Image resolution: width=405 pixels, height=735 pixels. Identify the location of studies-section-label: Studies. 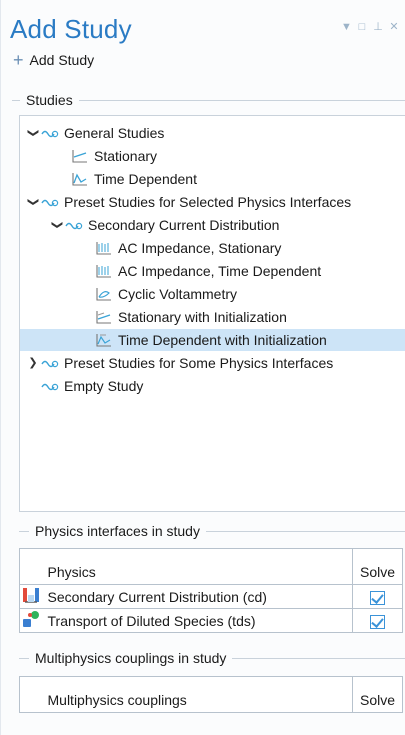
(49, 100).